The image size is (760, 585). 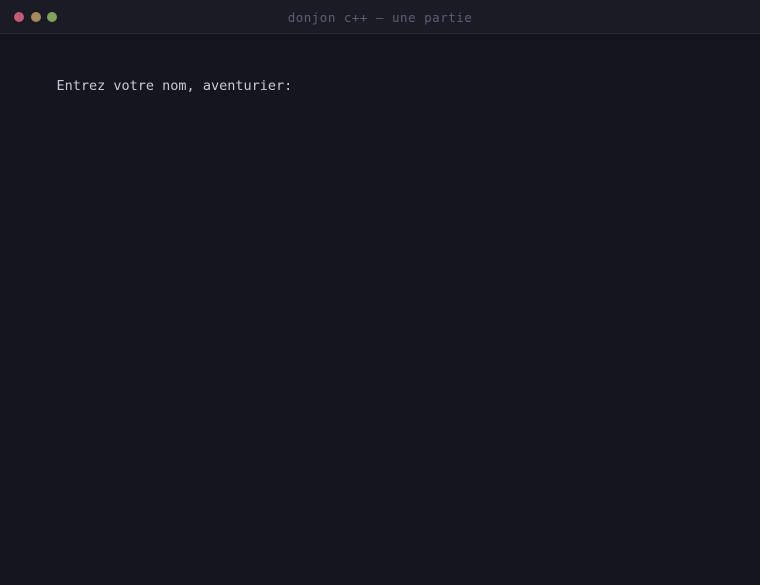 I want to click on name-prompt: Entrez votre nom, aventurier:, so click(x=174, y=86).